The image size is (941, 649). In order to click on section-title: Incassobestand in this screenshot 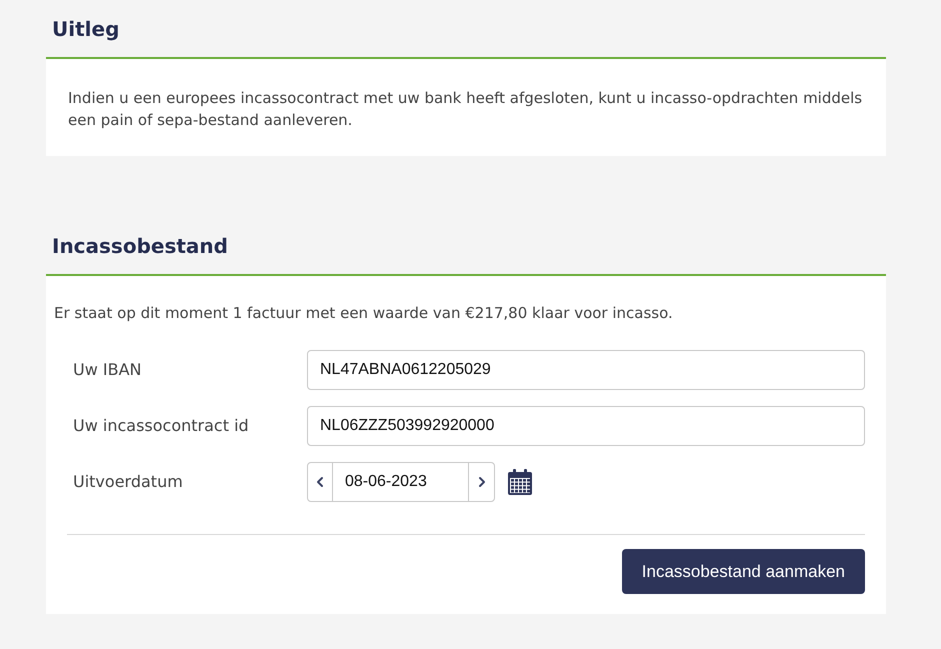, I will do `click(140, 246)`.